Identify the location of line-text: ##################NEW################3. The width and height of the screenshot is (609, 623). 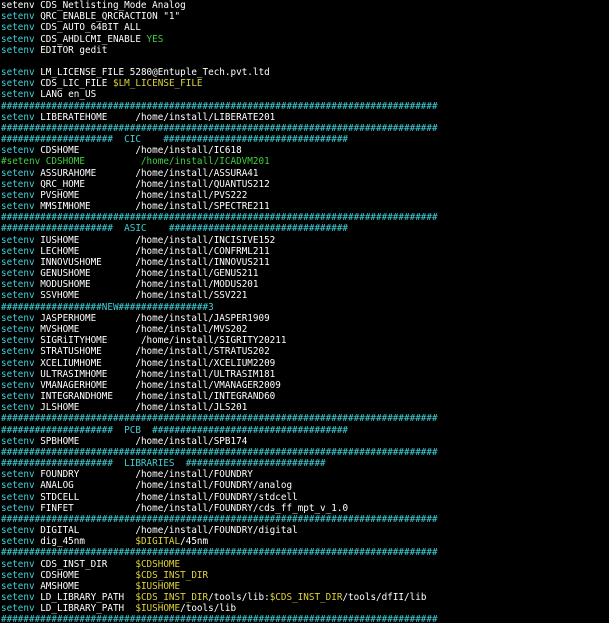
(107, 307).